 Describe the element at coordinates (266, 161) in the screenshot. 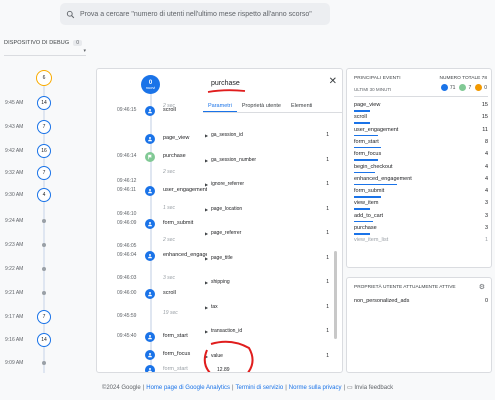

I see `param-row: ▶ ga_session_number 1` at that location.